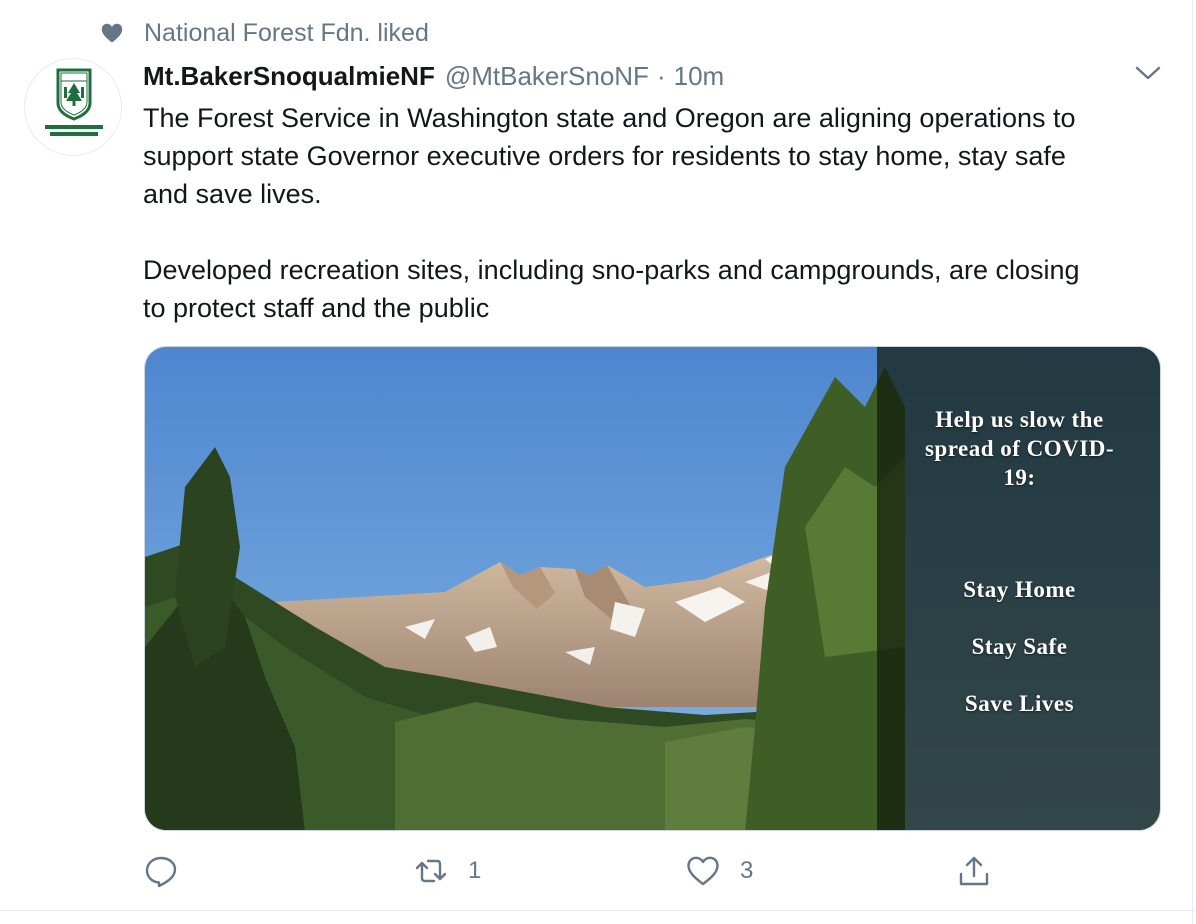  What do you see at coordinates (1019, 448) in the screenshot?
I see `overlay-heading: Help us slow the spread of COVID- 19:` at bounding box center [1019, 448].